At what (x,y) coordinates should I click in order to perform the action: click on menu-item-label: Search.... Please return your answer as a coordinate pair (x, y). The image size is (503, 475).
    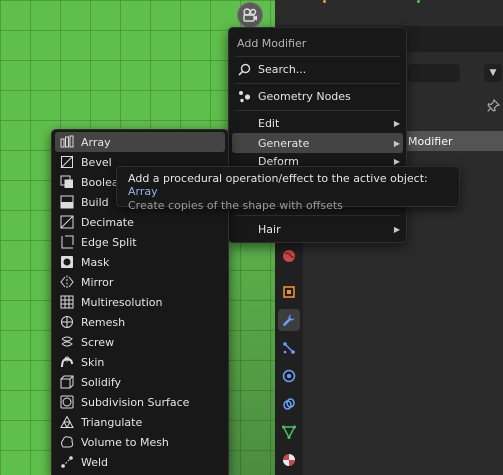
    Looking at the image, I should click on (282, 69).